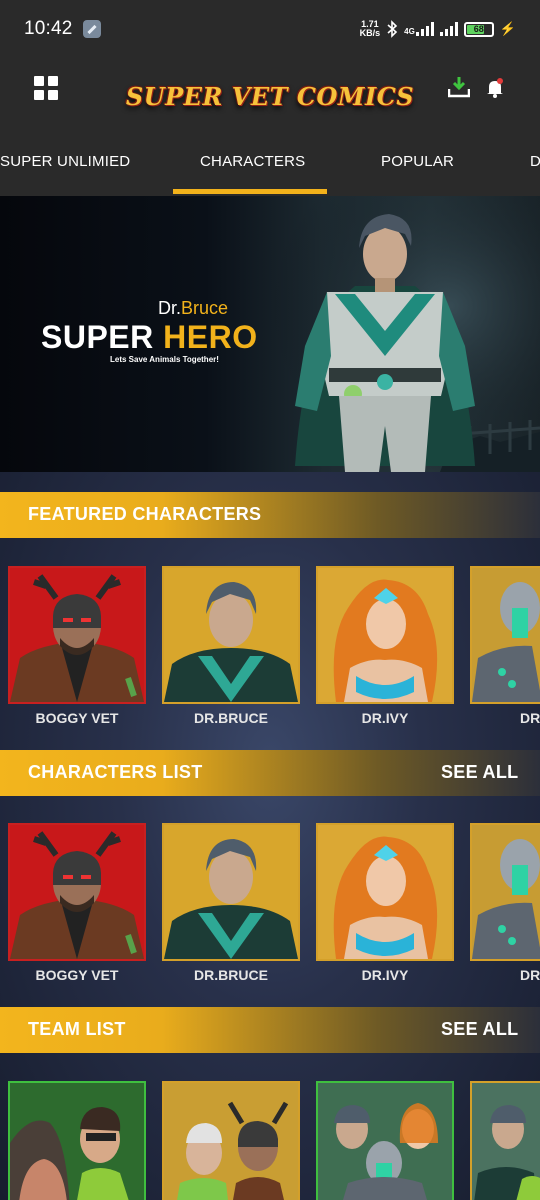 The width and height of the screenshot is (540, 1200). I want to click on characters-list-section-header: CHARACTERS LIST SEE ALL, so click(270, 773).